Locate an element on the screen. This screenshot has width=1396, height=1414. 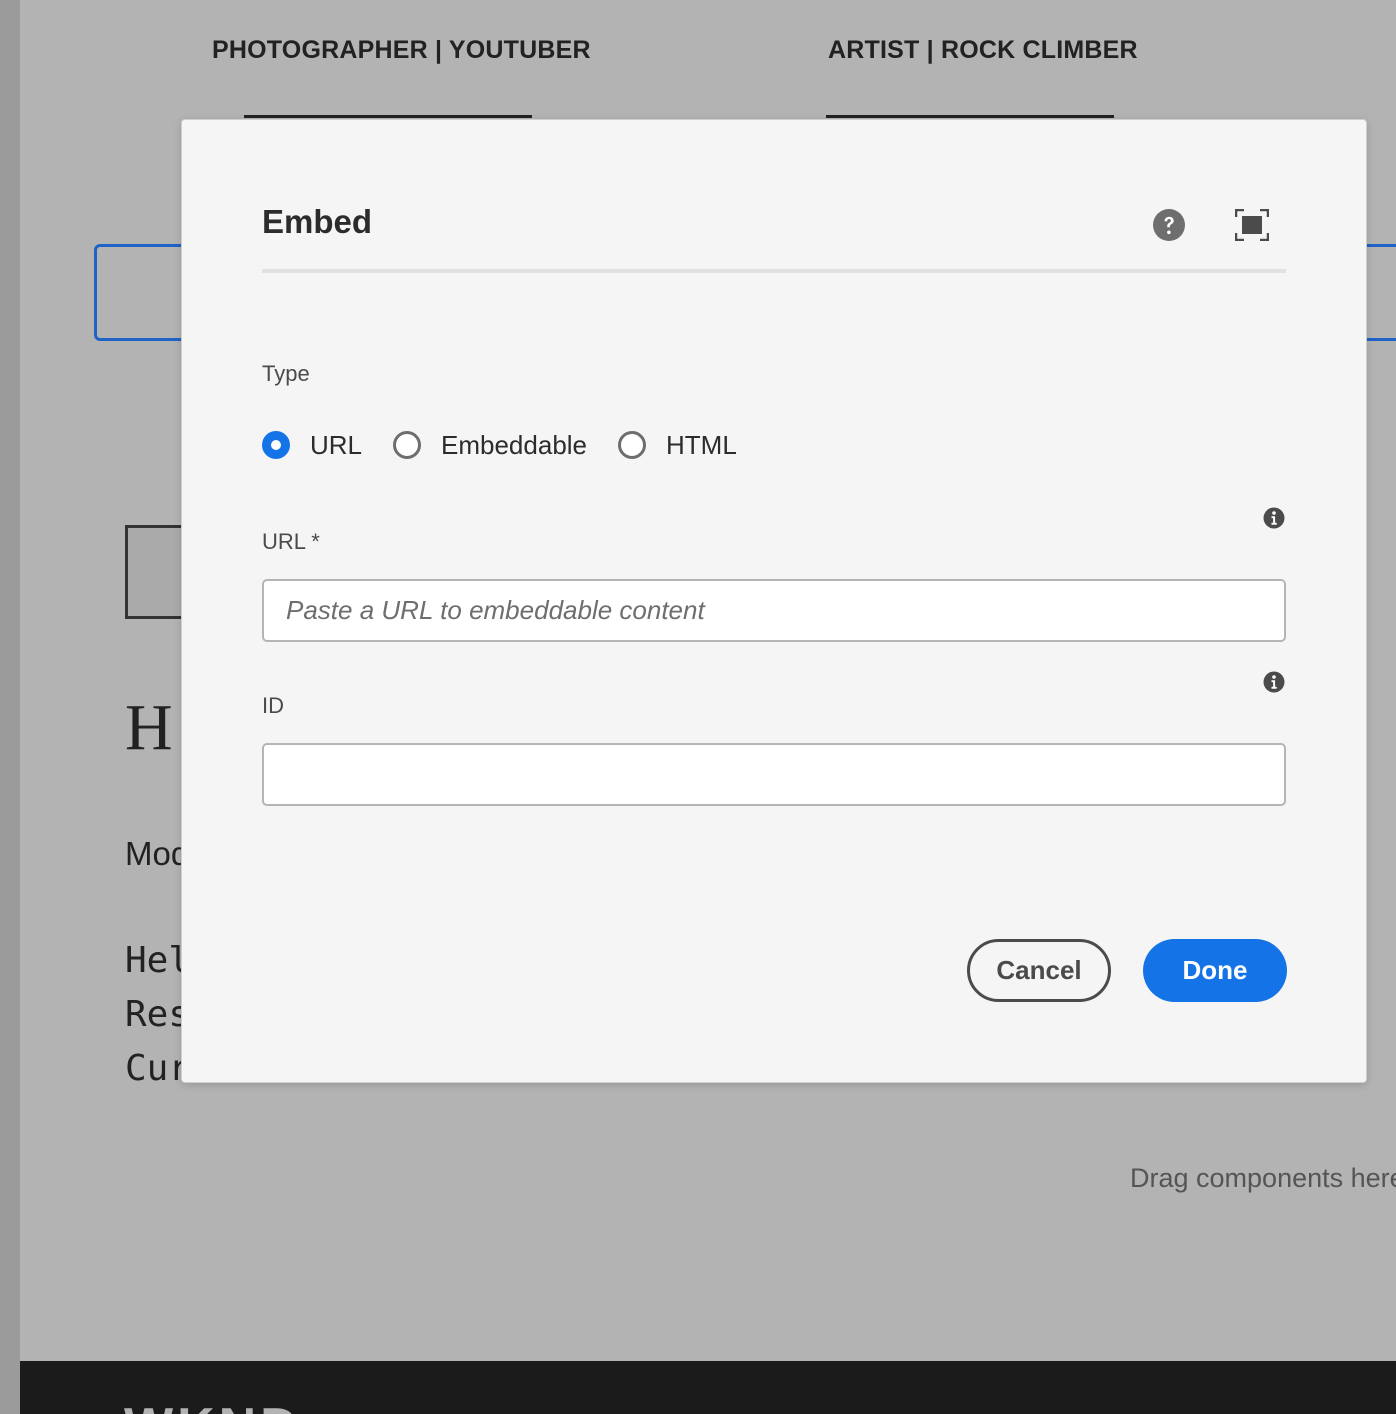
radio-html-label: HTML is located at coordinates (701, 444).